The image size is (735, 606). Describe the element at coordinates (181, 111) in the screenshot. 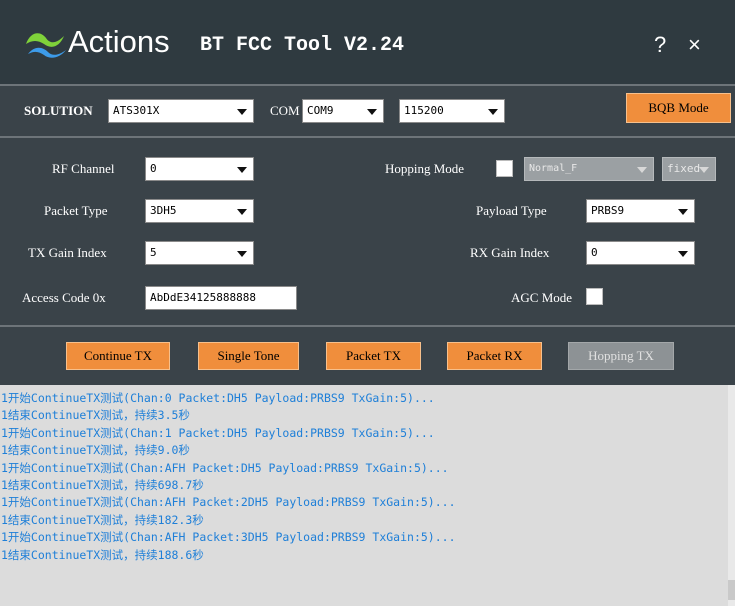

I see `solution-select: ATS301X` at that location.